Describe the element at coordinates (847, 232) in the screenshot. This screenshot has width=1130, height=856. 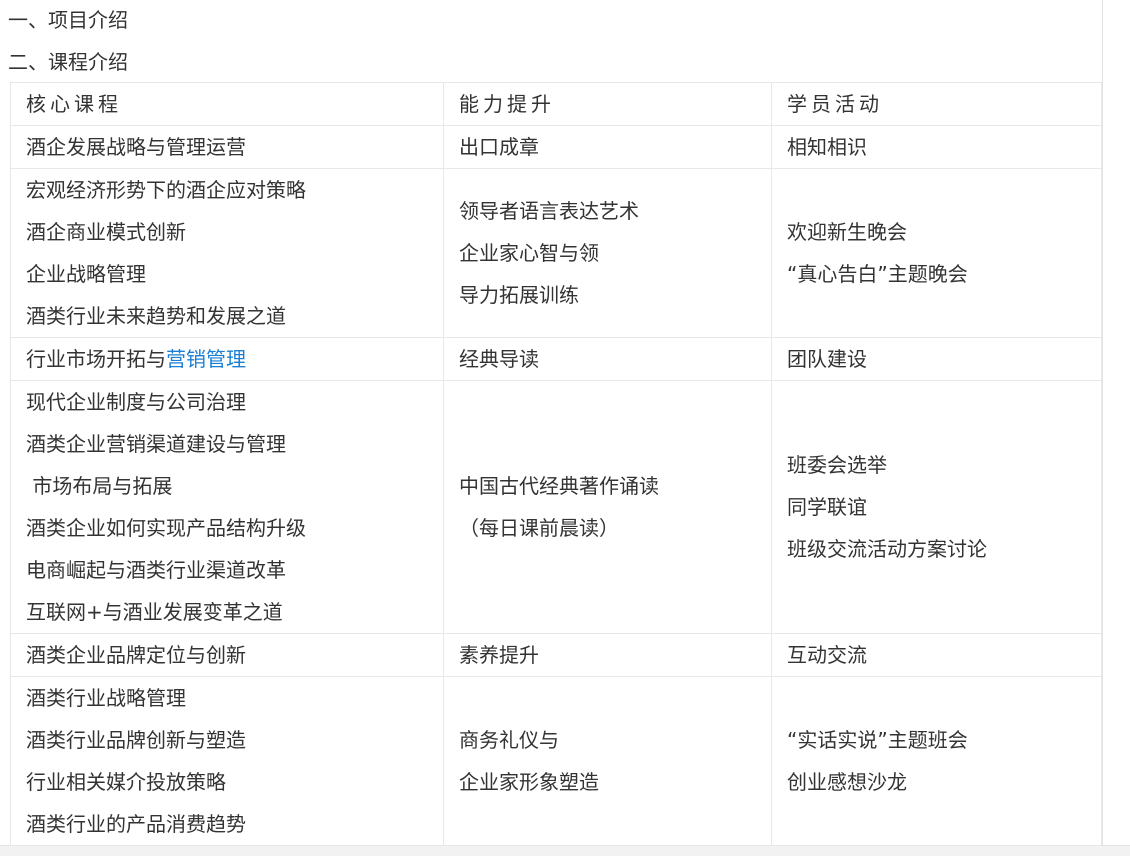
I see `cell-line: 欢迎新生晚会` at that location.